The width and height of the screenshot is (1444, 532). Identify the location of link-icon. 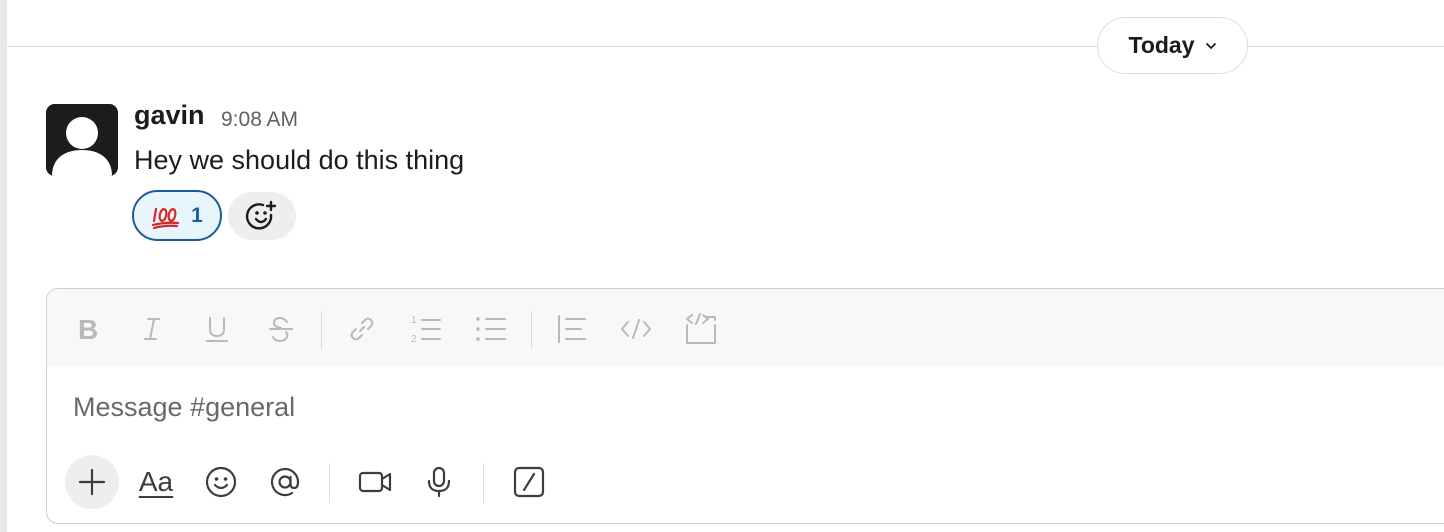
(362, 329).